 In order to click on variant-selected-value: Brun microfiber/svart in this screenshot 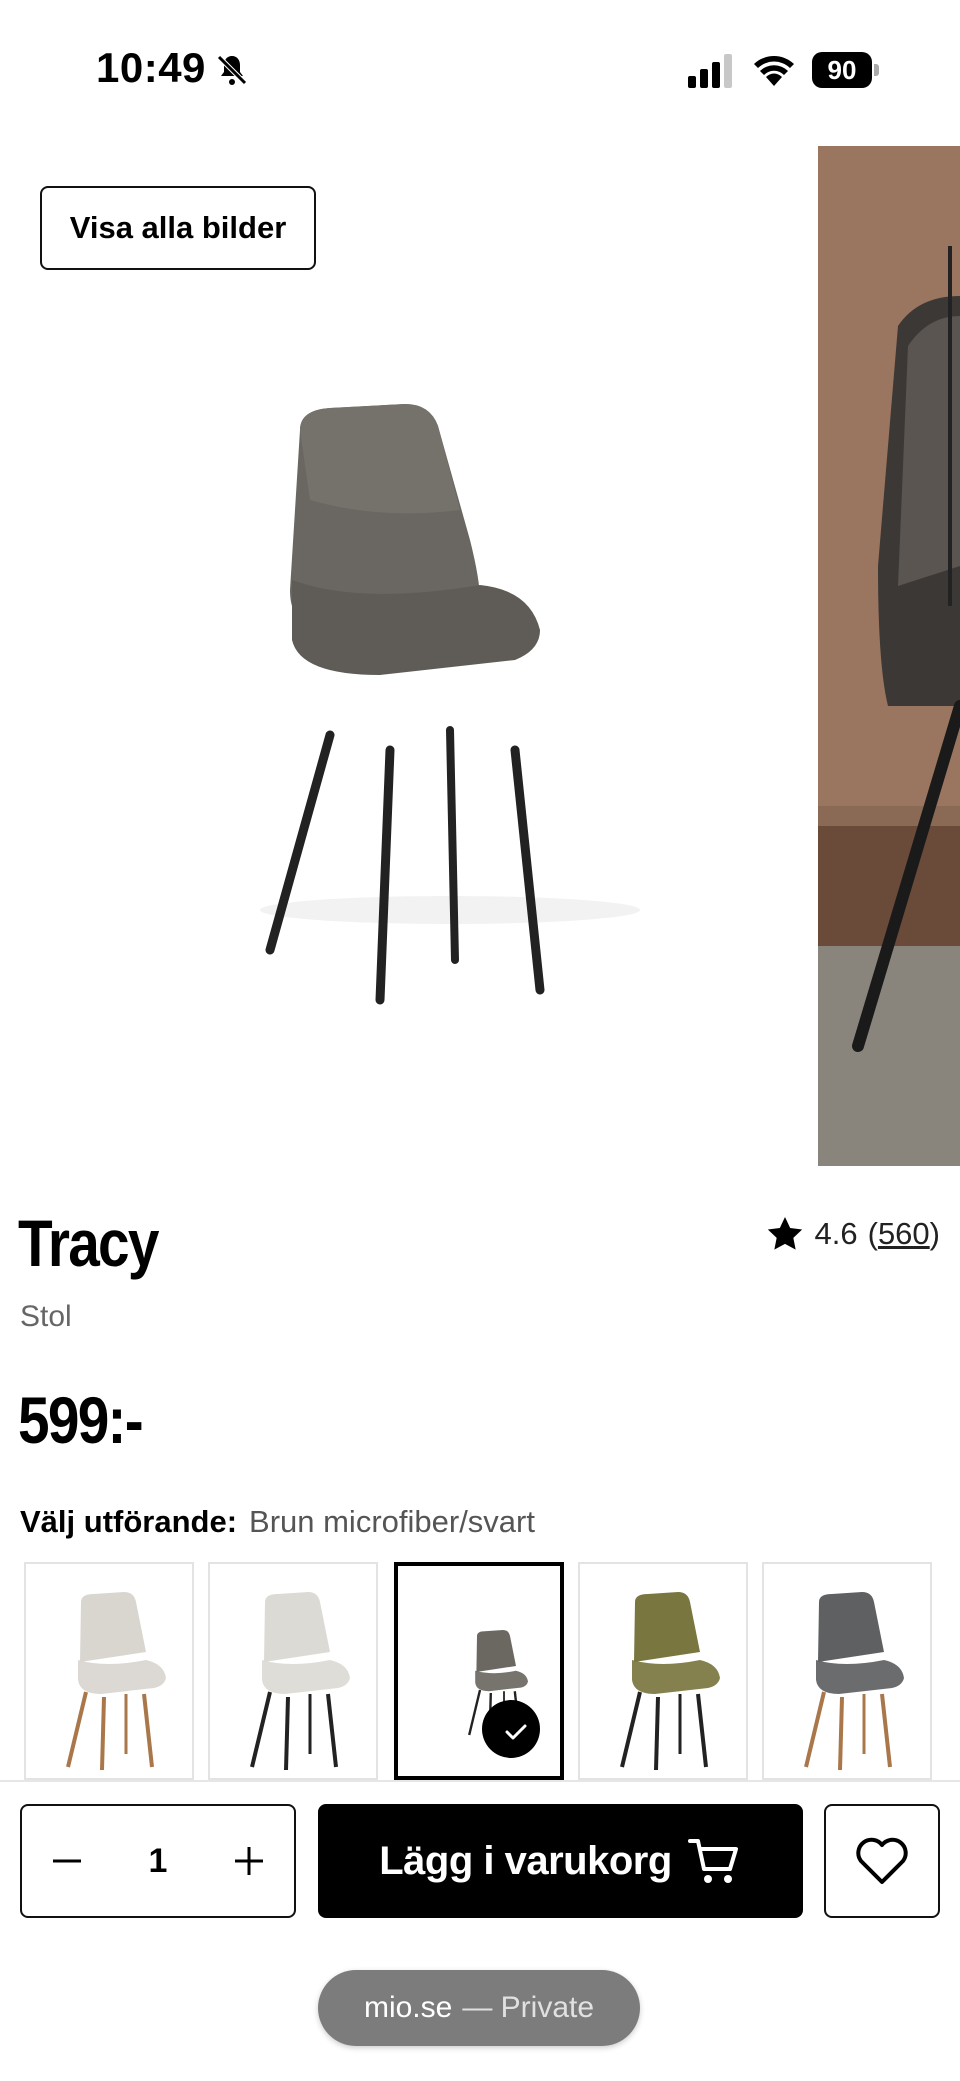, I will do `click(392, 1521)`.